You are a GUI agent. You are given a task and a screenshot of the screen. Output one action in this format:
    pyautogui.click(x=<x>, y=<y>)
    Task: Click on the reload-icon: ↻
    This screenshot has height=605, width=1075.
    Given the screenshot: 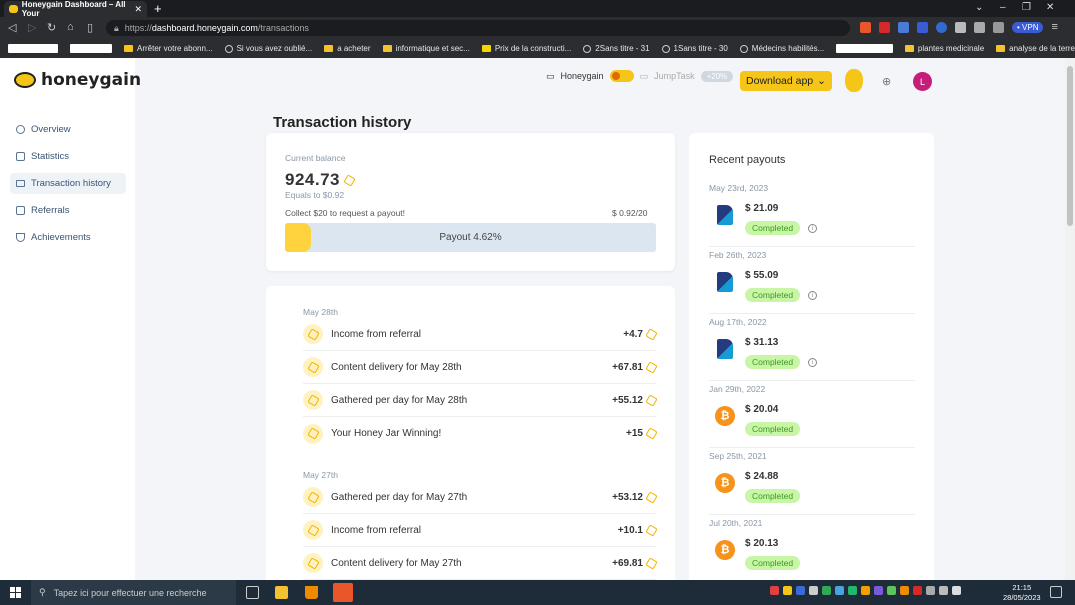 What is the action you would take?
    pyautogui.click(x=51, y=27)
    